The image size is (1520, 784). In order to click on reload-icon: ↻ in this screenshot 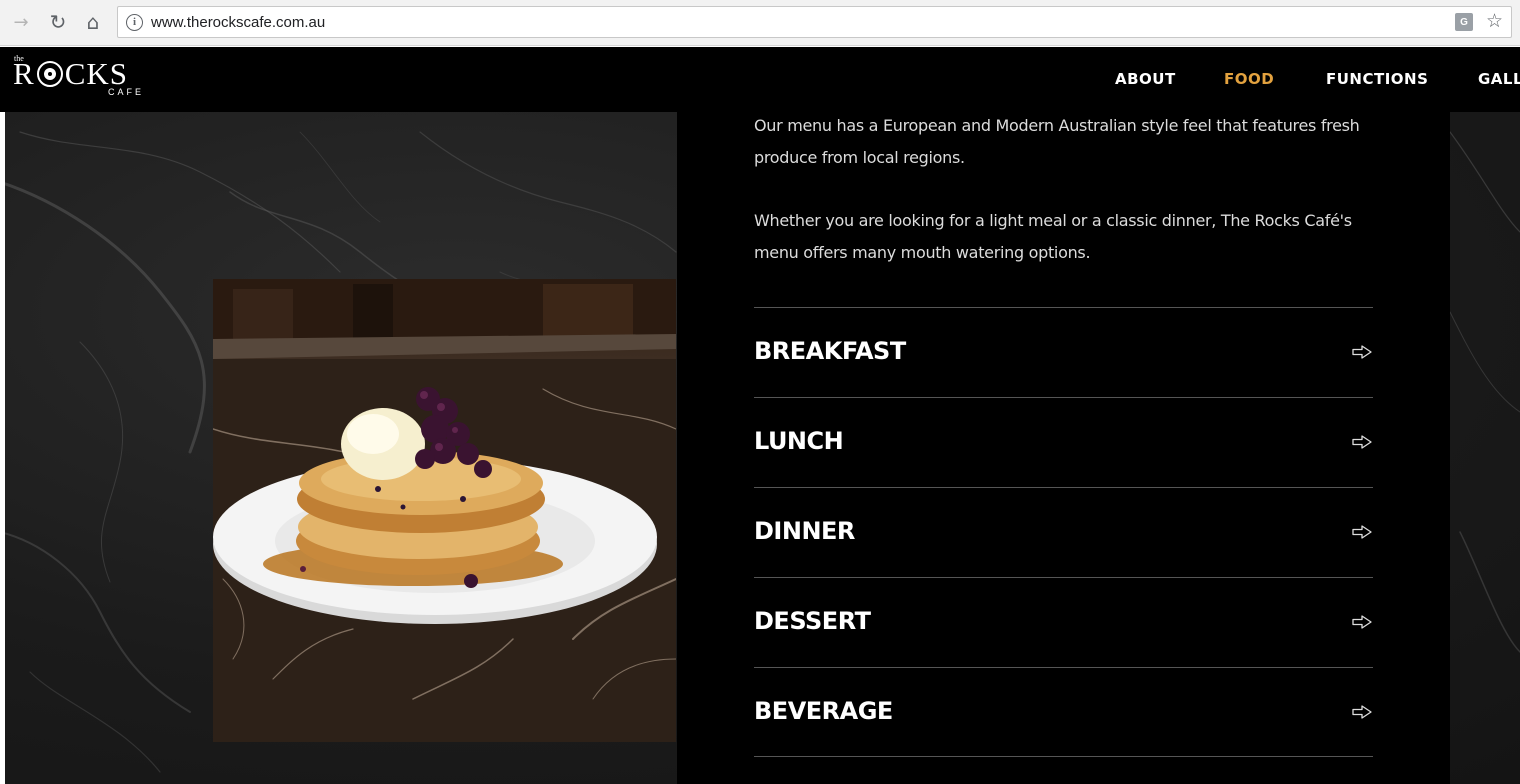, I will do `click(58, 22)`.